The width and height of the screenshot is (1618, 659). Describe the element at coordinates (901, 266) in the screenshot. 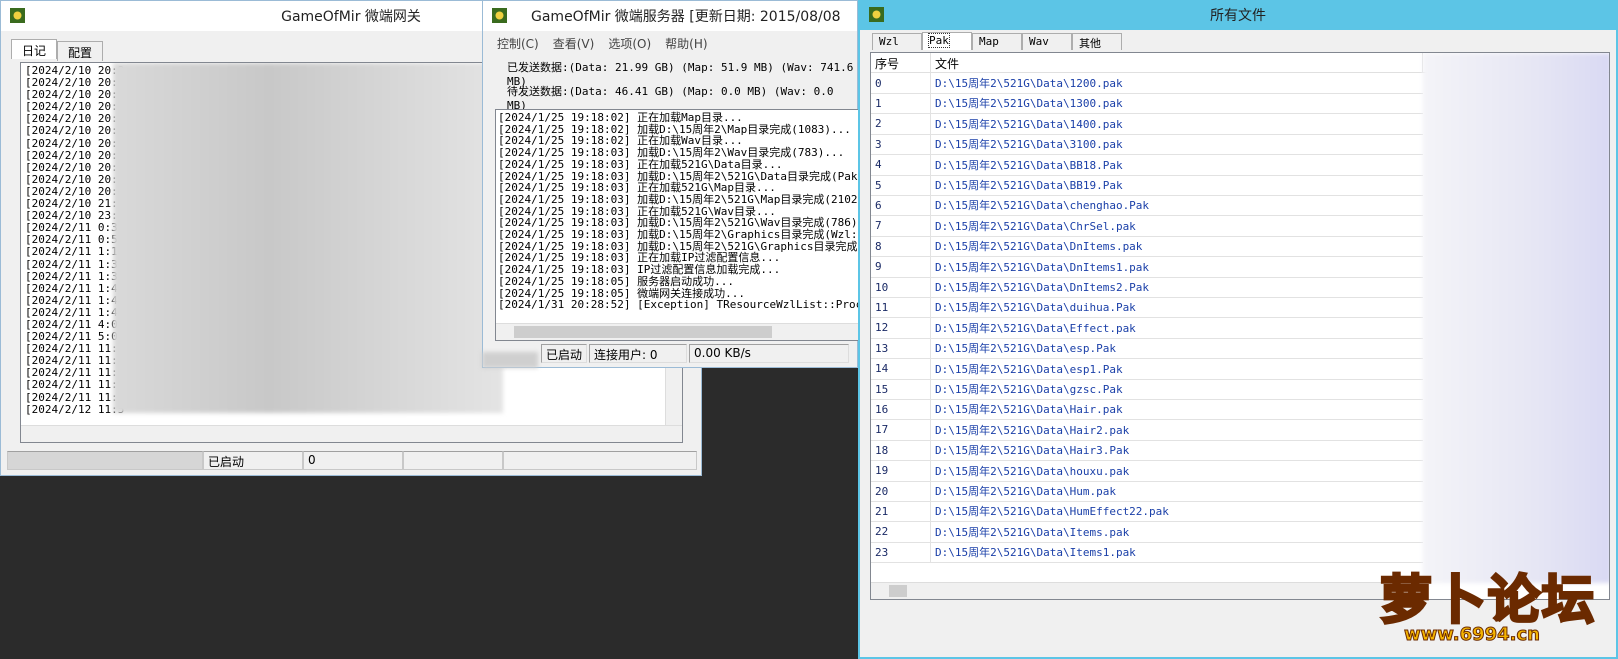

I see `row-index: 9` at that location.